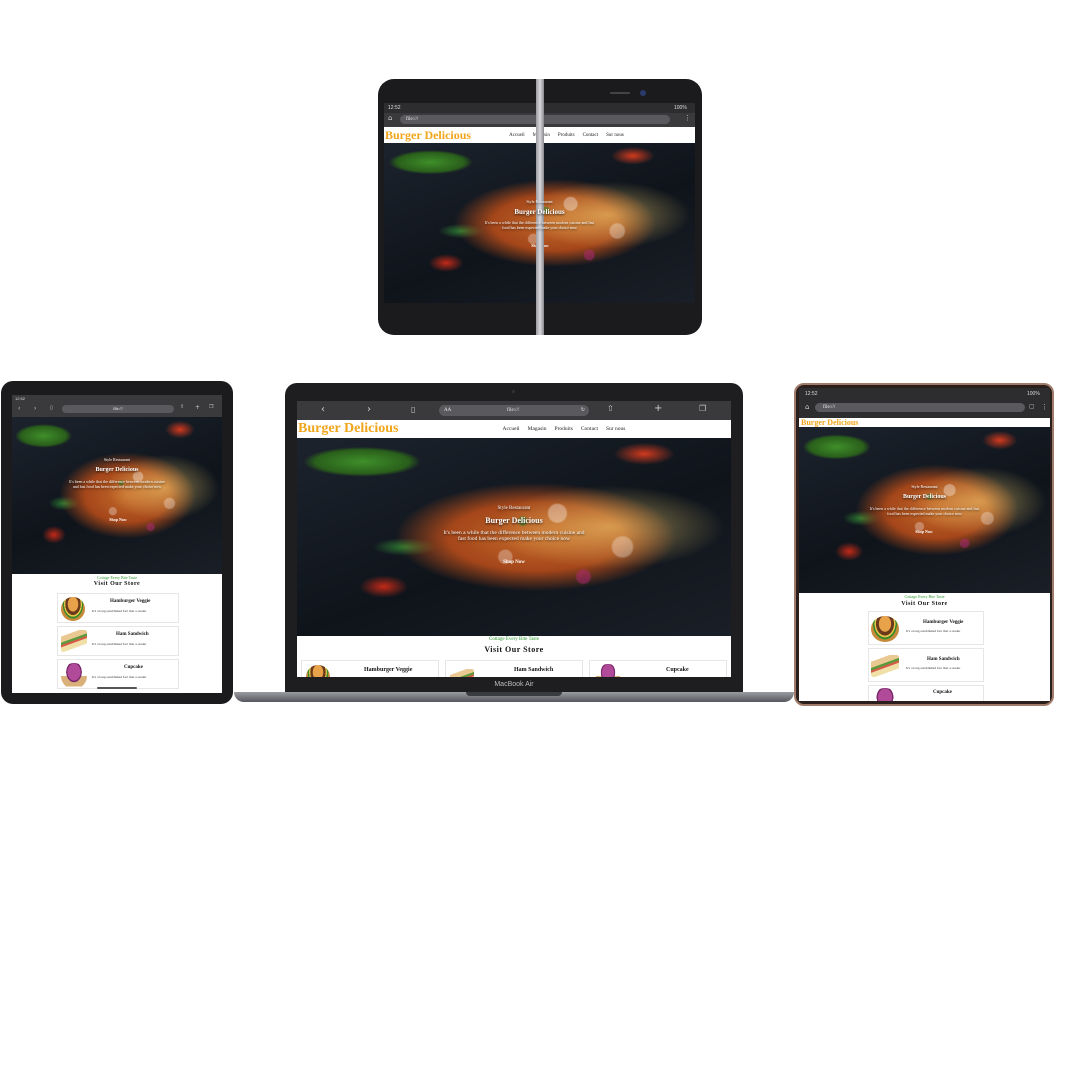 The image size is (1080, 1080). I want to click on tabs-icon: ▢, so click(1032, 407).